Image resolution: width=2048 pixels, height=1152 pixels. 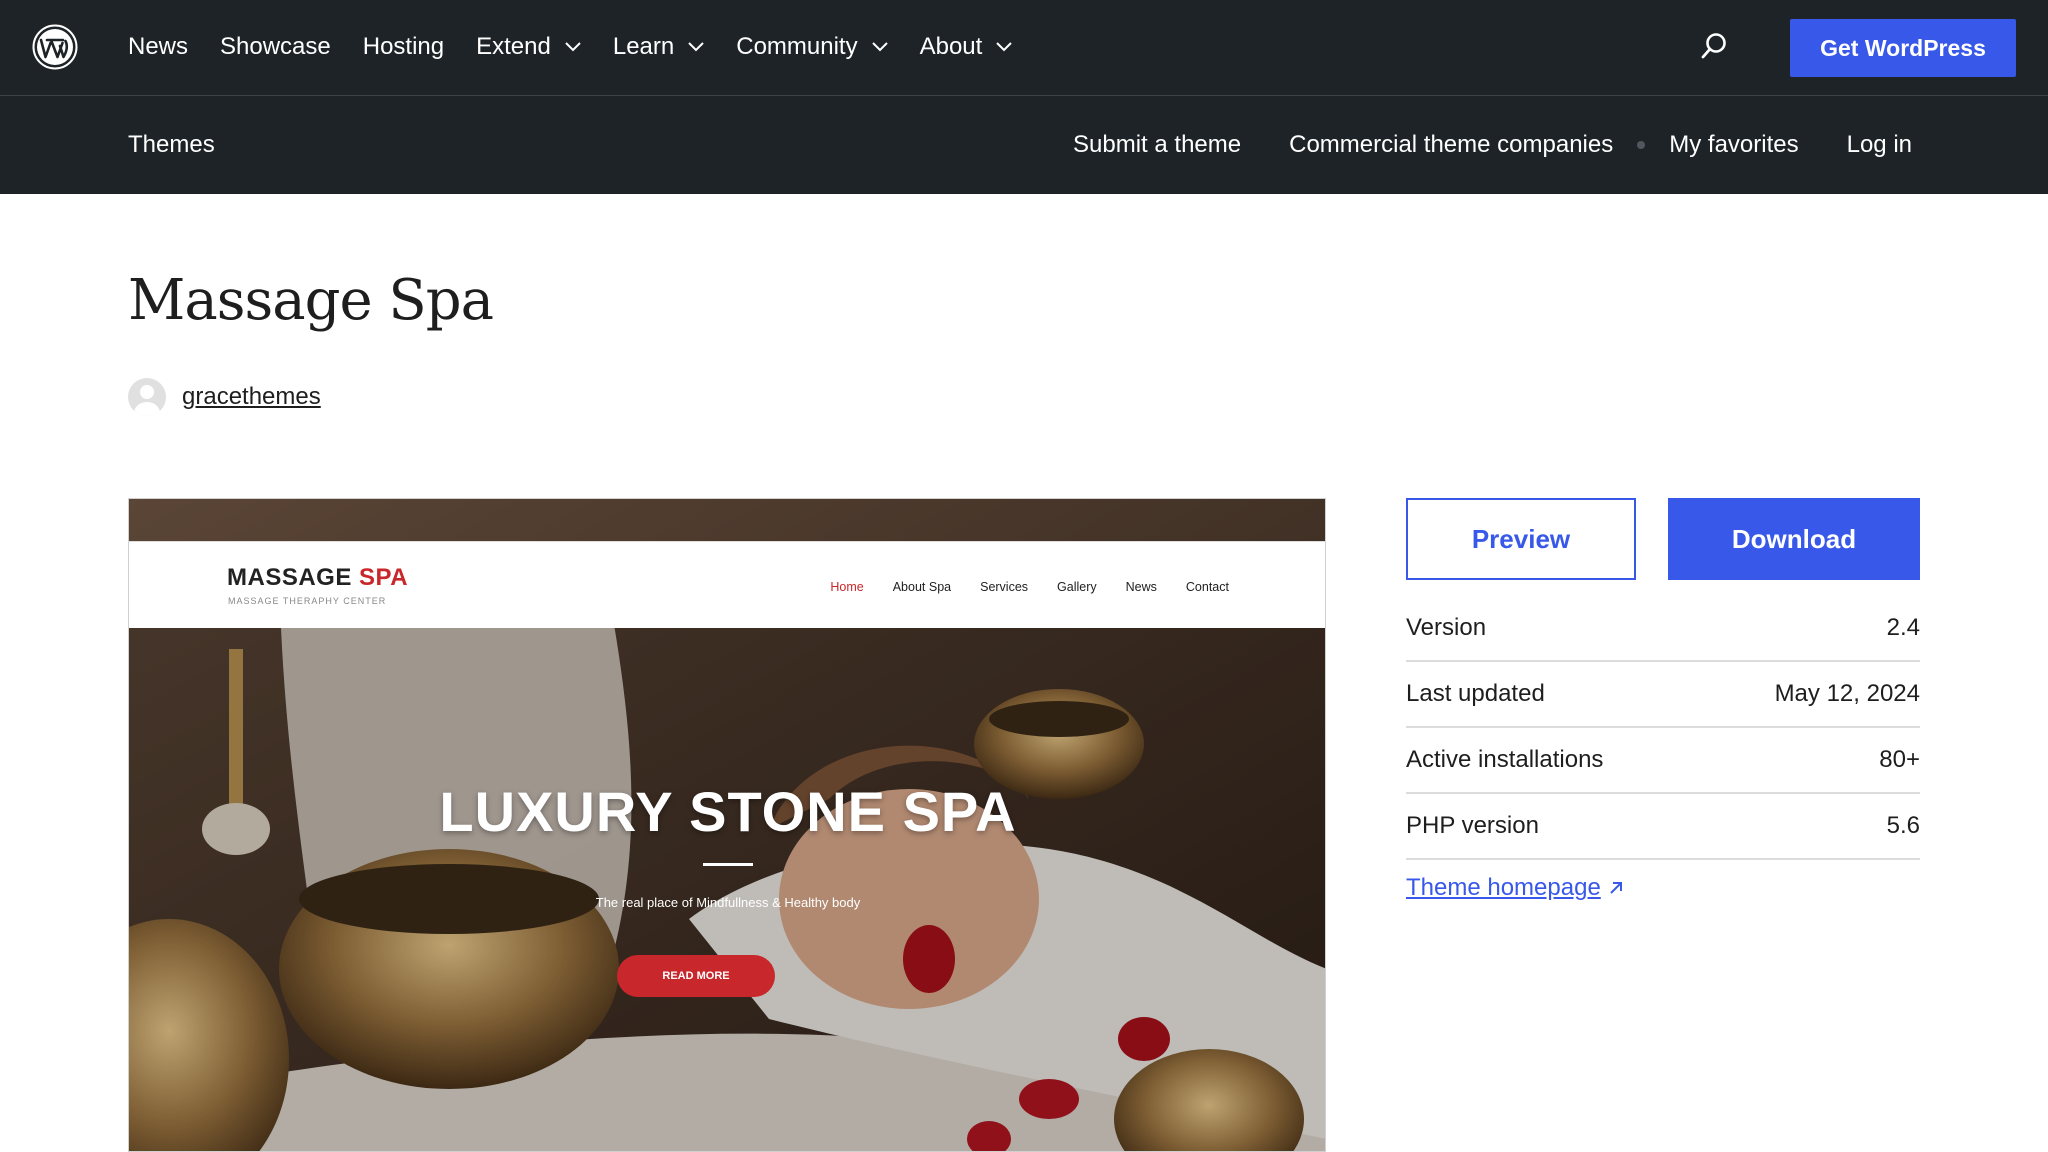 I want to click on theme-homepage-link: Theme homepage, so click(x=1515, y=888).